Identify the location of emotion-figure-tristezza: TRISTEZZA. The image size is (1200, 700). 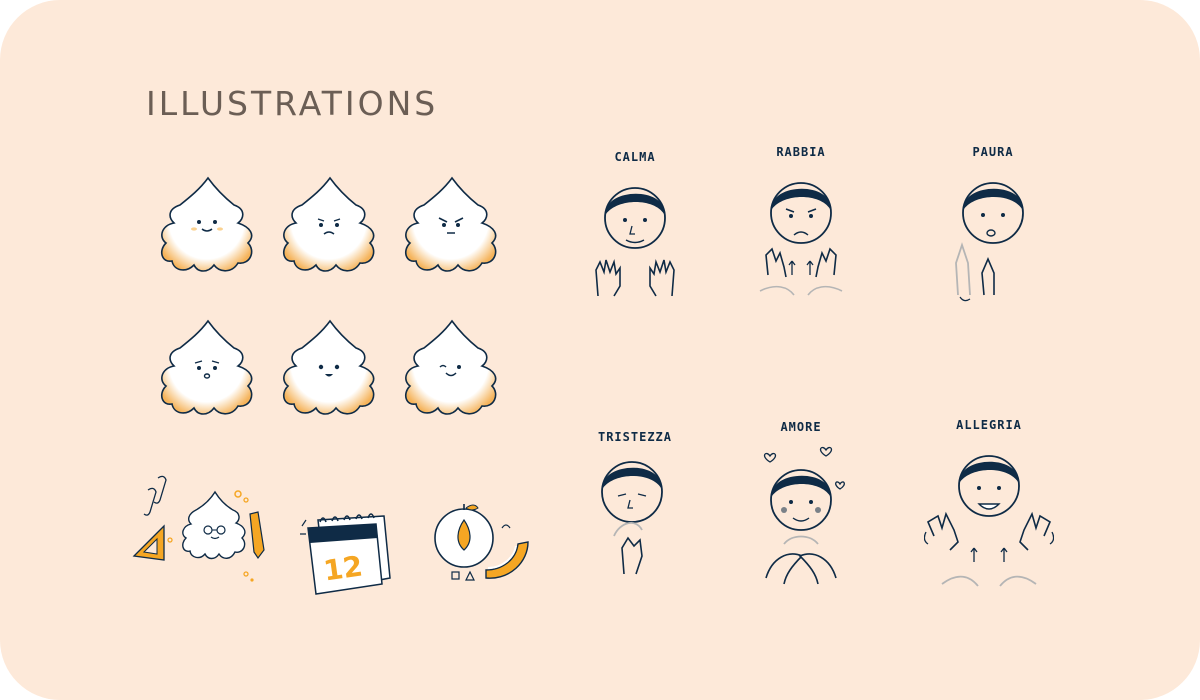
(635, 508).